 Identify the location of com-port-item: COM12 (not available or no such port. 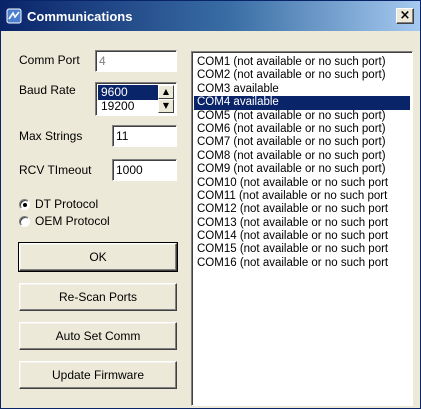
(302, 209).